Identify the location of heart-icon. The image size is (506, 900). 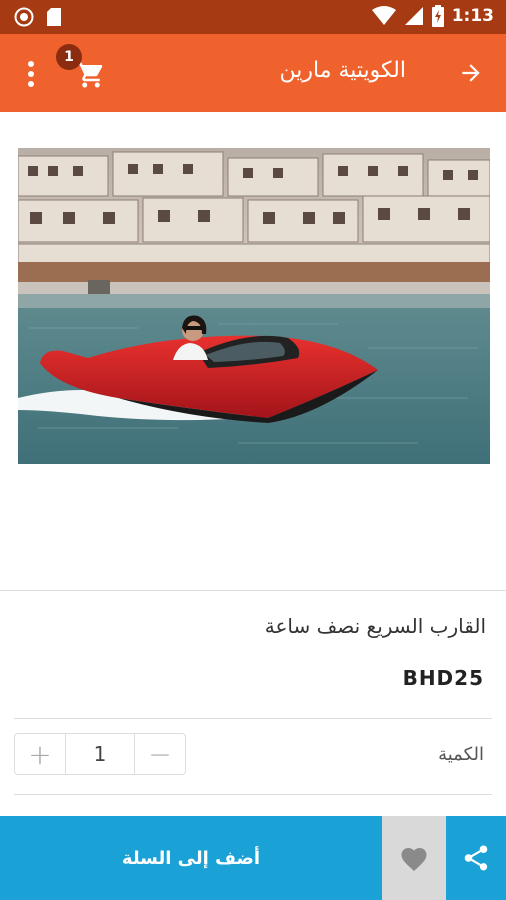
(414, 859).